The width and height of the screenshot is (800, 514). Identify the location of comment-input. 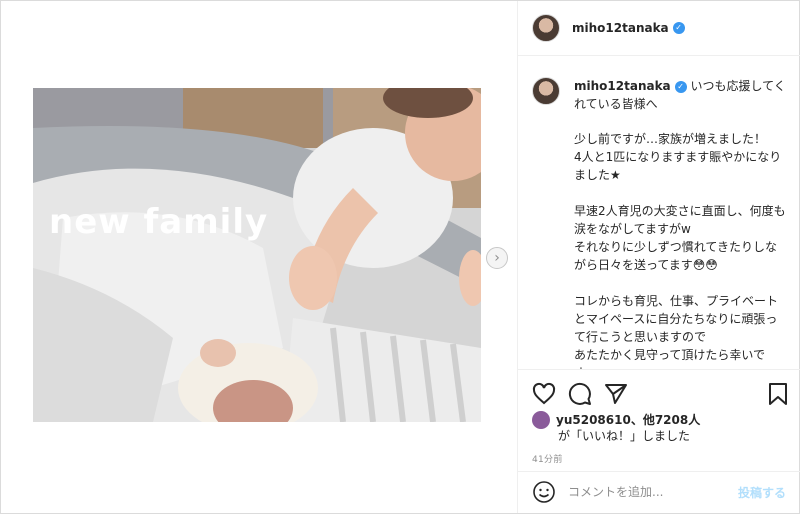
(653, 492).